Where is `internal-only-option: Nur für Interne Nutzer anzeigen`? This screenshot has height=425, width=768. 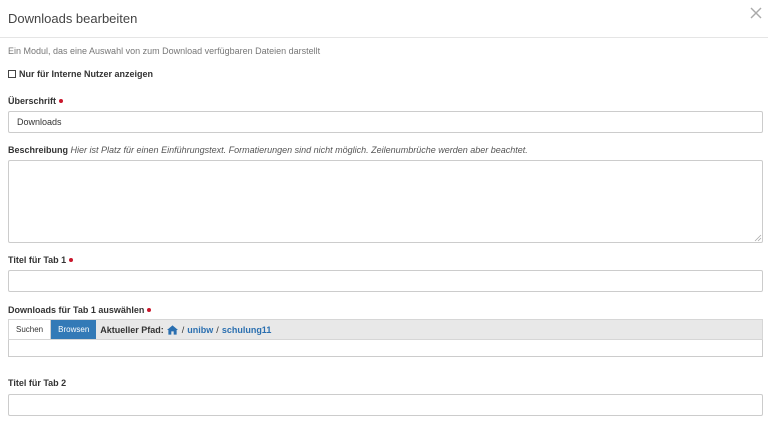
internal-only-option: Nur für Interne Nutzer anzeigen is located at coordinates (80, 74).